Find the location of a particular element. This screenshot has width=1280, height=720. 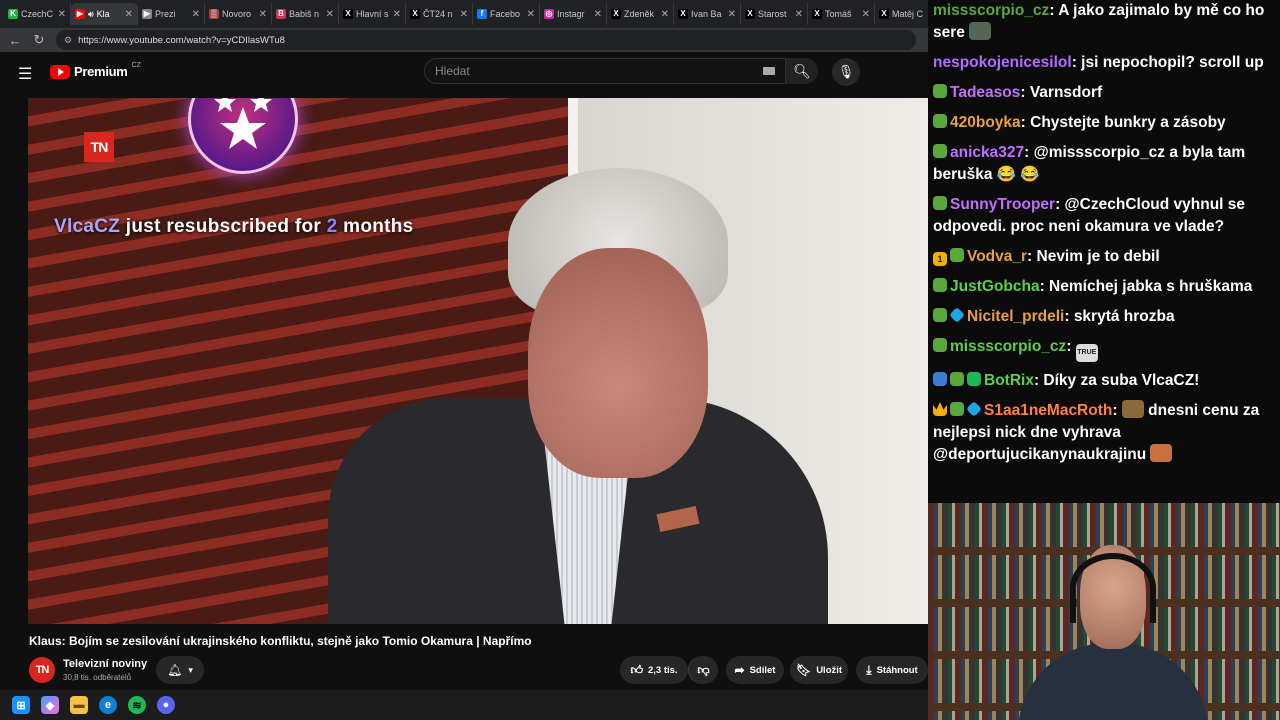

chat-text: jsi nepochopil? scroll up is located at coordinates (1172, 62).